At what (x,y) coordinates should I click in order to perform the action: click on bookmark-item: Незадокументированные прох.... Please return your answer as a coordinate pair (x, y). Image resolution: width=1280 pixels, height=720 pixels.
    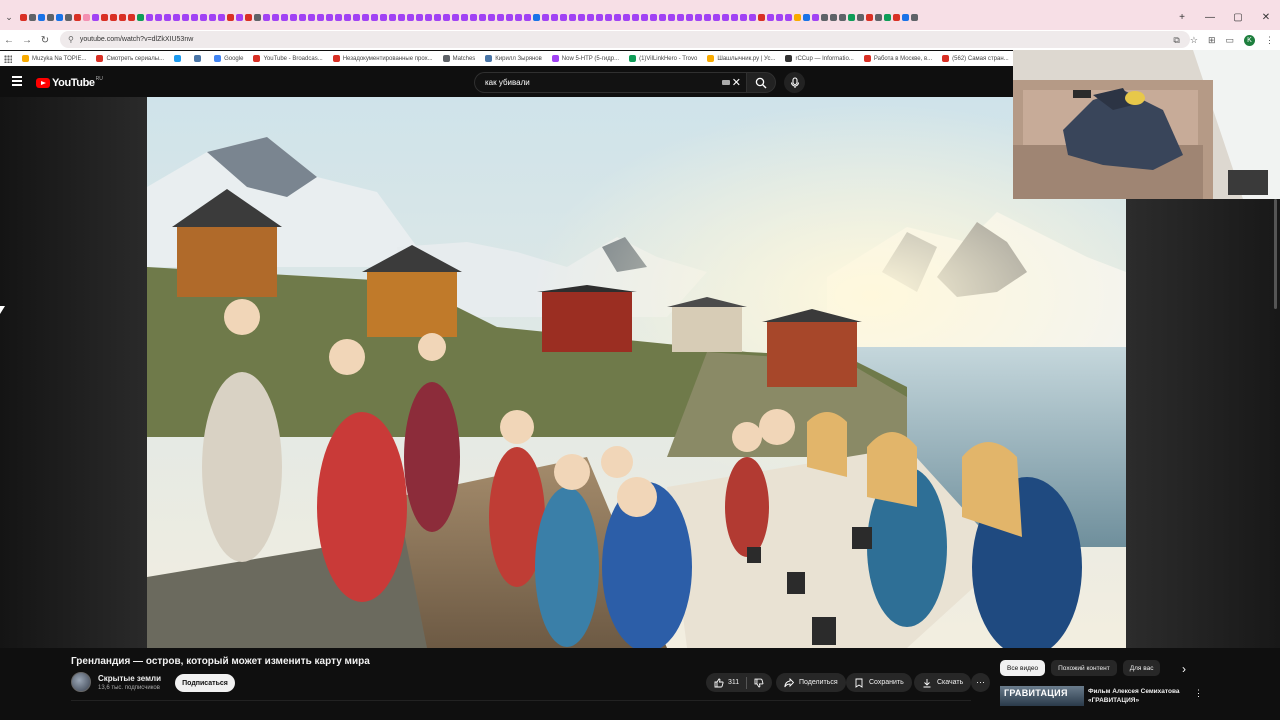
    Looking at the image, I should click on (382, 58).